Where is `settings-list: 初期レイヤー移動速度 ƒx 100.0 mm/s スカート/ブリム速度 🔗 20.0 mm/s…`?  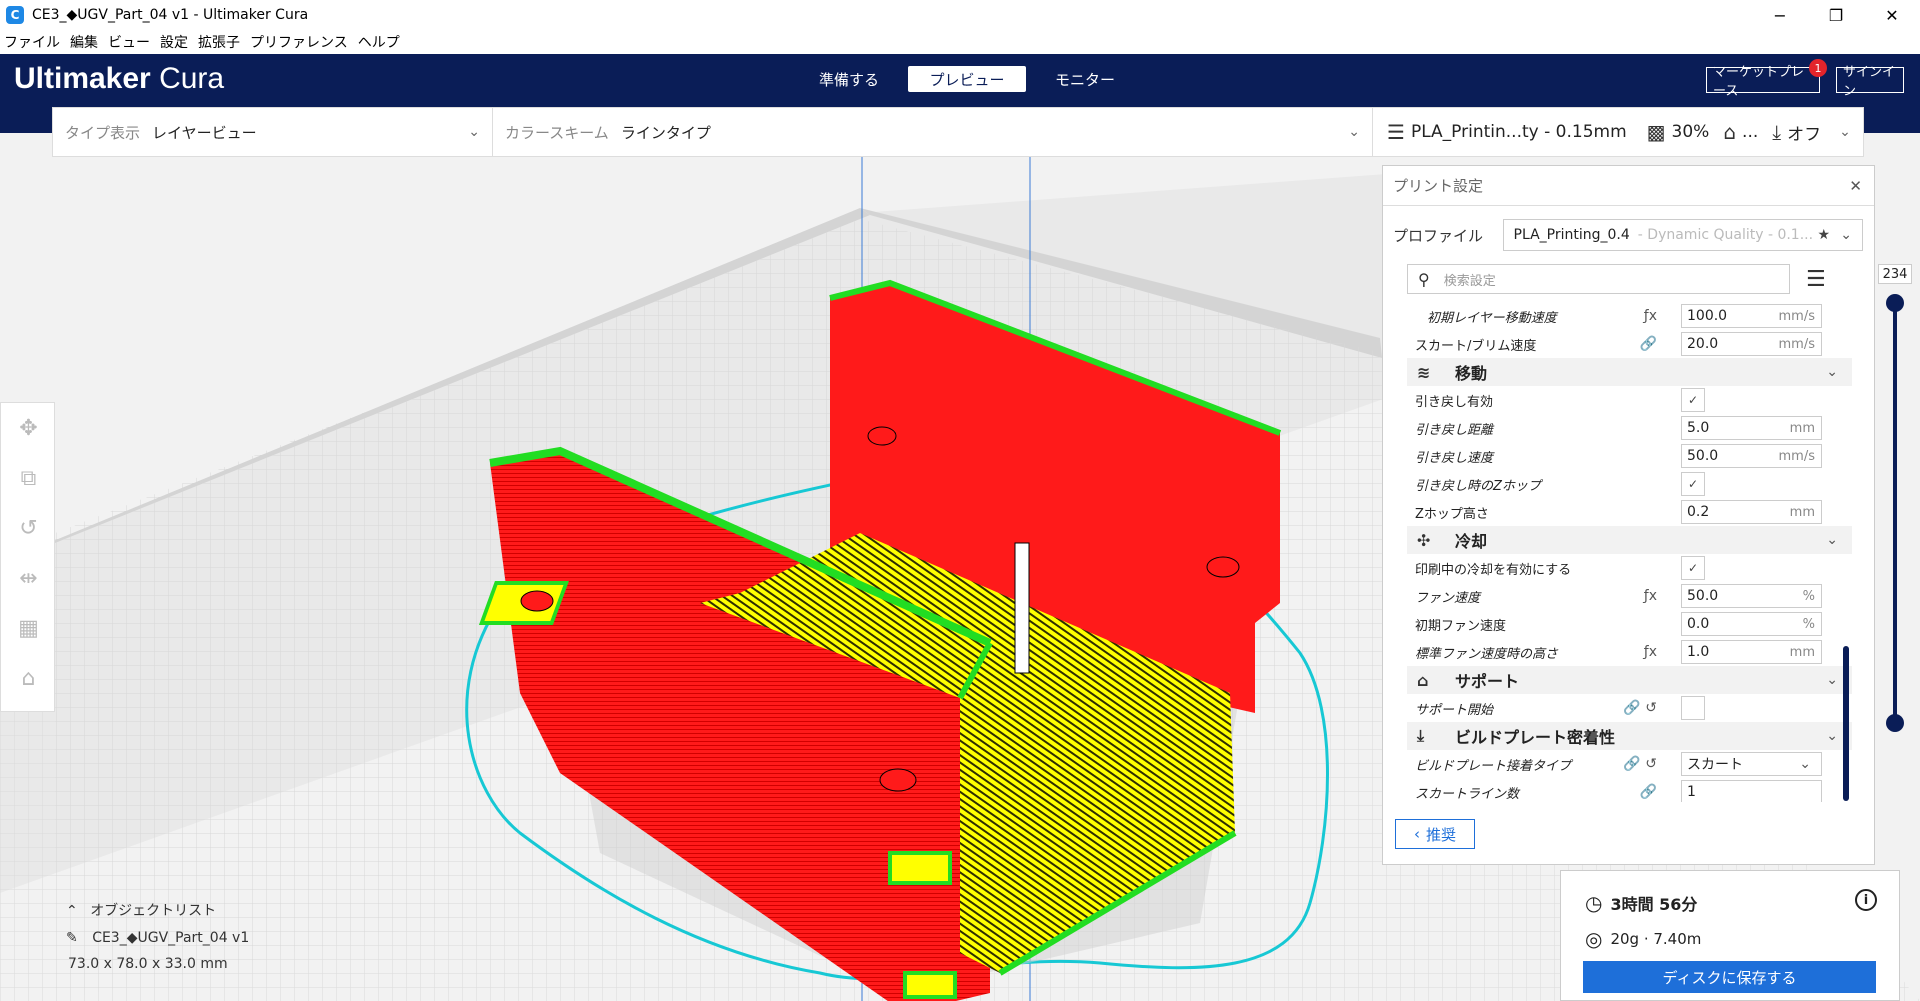
settings-list: 初期レイヤー移動速度 ƒx 100.0 mm/s スカート/ブリム速度 🔗 20.0 mm/s… is located at coordinates (1629, 552).